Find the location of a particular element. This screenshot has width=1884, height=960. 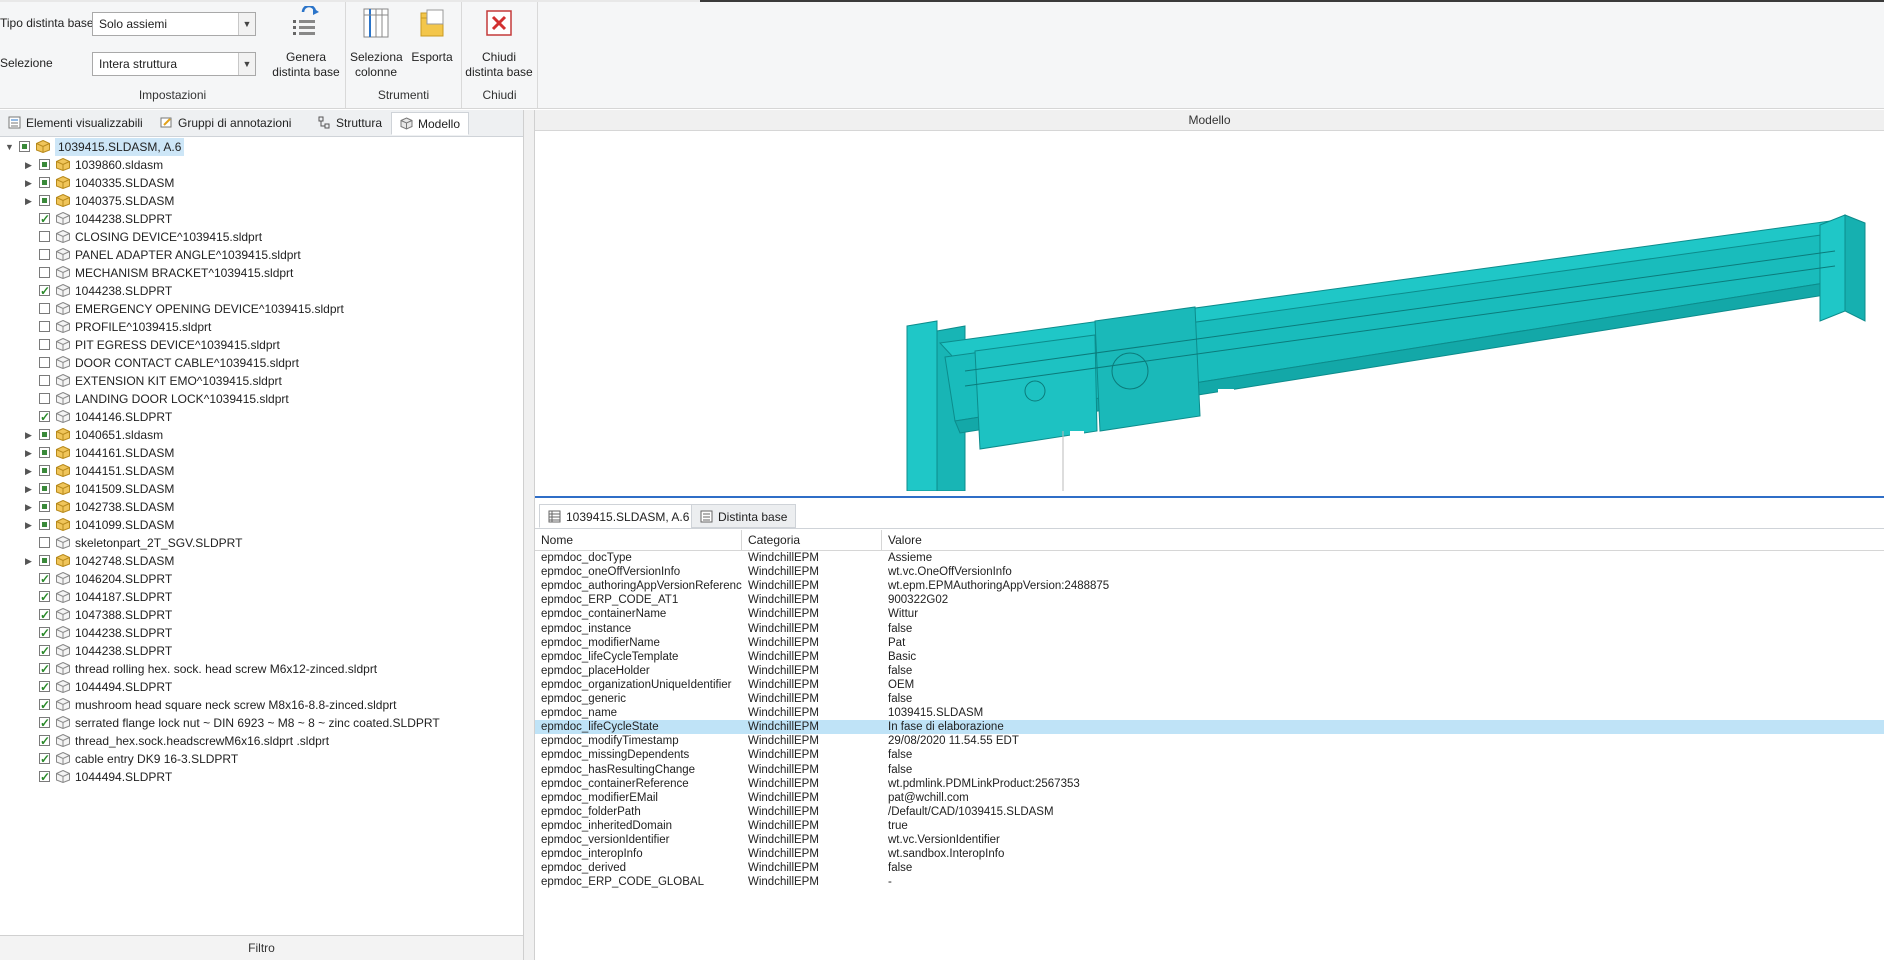

tab-distinta-base: Distinta base is located at coordinates (744, 516).